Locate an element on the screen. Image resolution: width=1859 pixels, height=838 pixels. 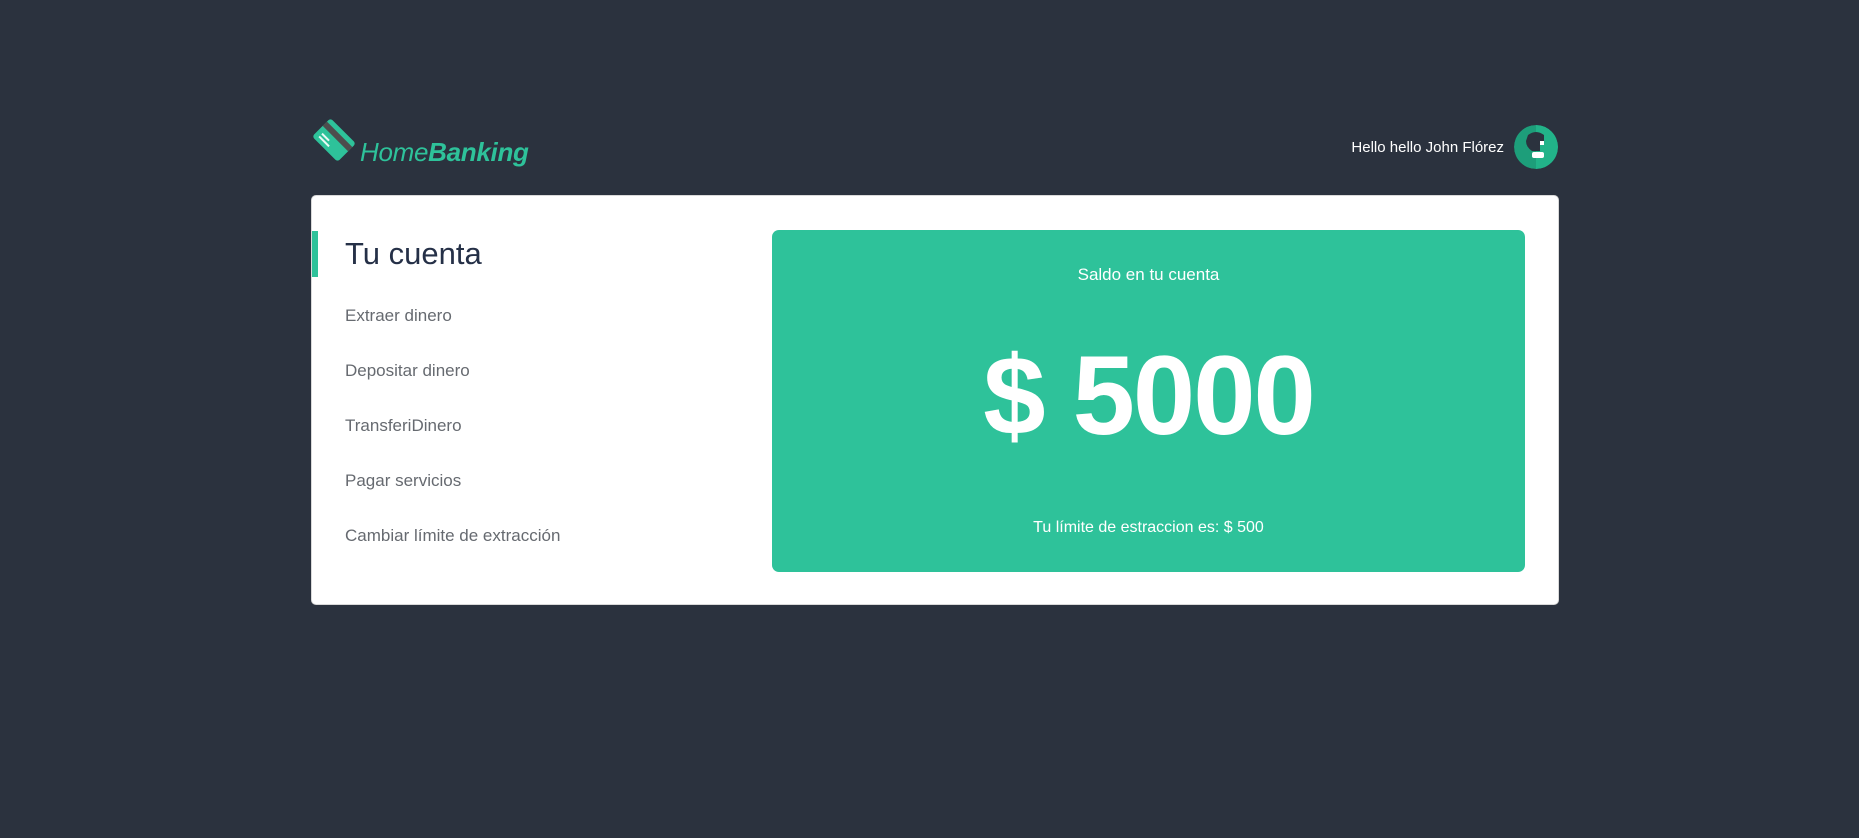
user-avatar-icon is located at coordinates (1536, 147).